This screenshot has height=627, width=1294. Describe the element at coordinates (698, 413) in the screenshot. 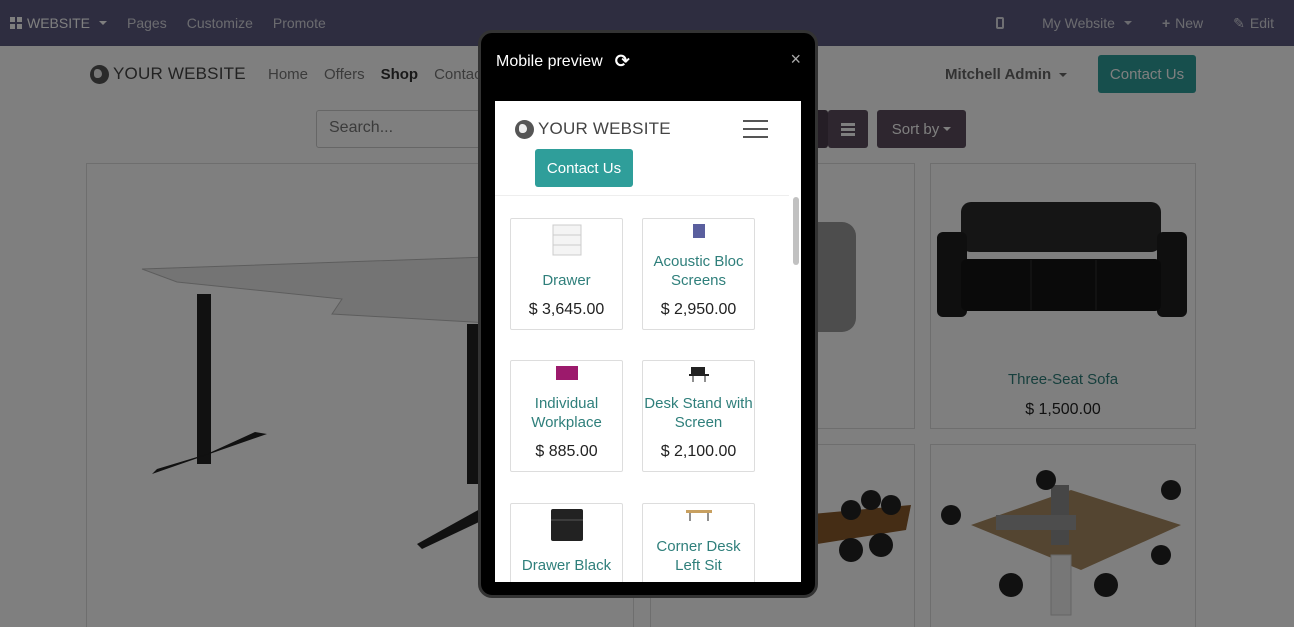

I see `mobile-product-name: Desk Stand with Screen` at that location.